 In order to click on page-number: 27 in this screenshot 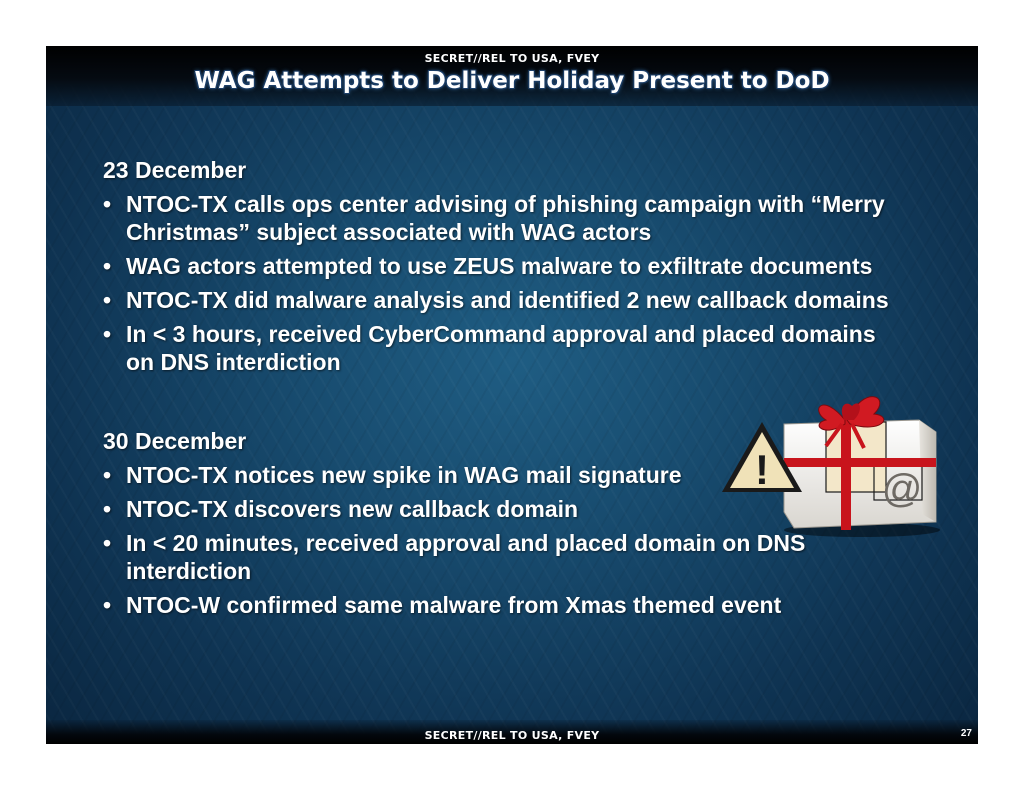, I will do `click(966, 733)`.